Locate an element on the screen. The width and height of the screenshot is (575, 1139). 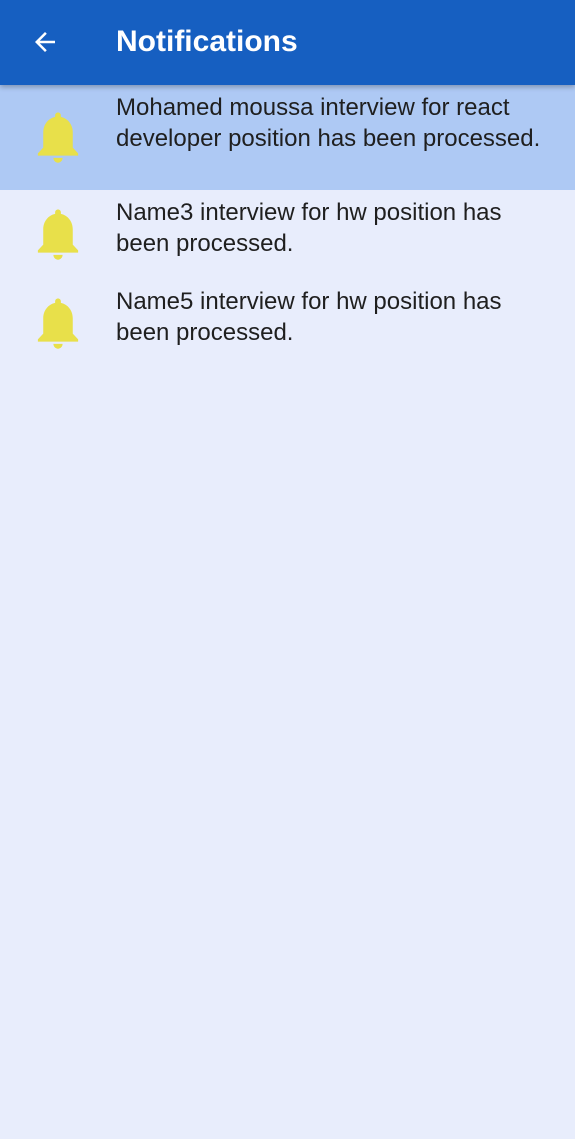
back-button is located at coordinates (45, 42).